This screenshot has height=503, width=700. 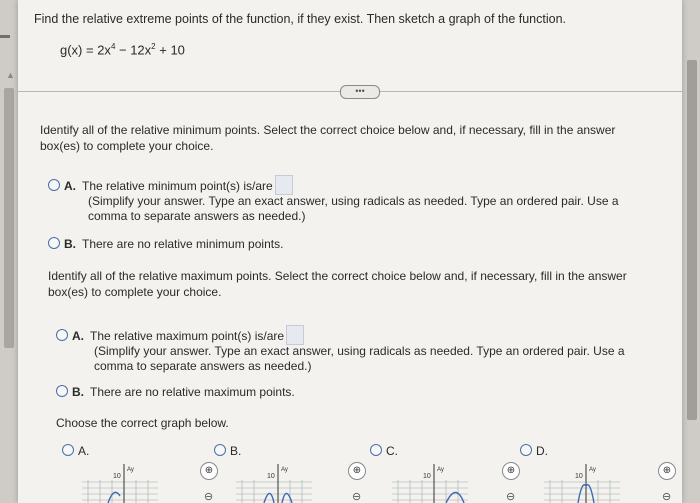 What do you see at coordinates (192, 392) in the screenshot?
I see `option-text: There are no relative maximum points.` at bounding box center [192, 392].